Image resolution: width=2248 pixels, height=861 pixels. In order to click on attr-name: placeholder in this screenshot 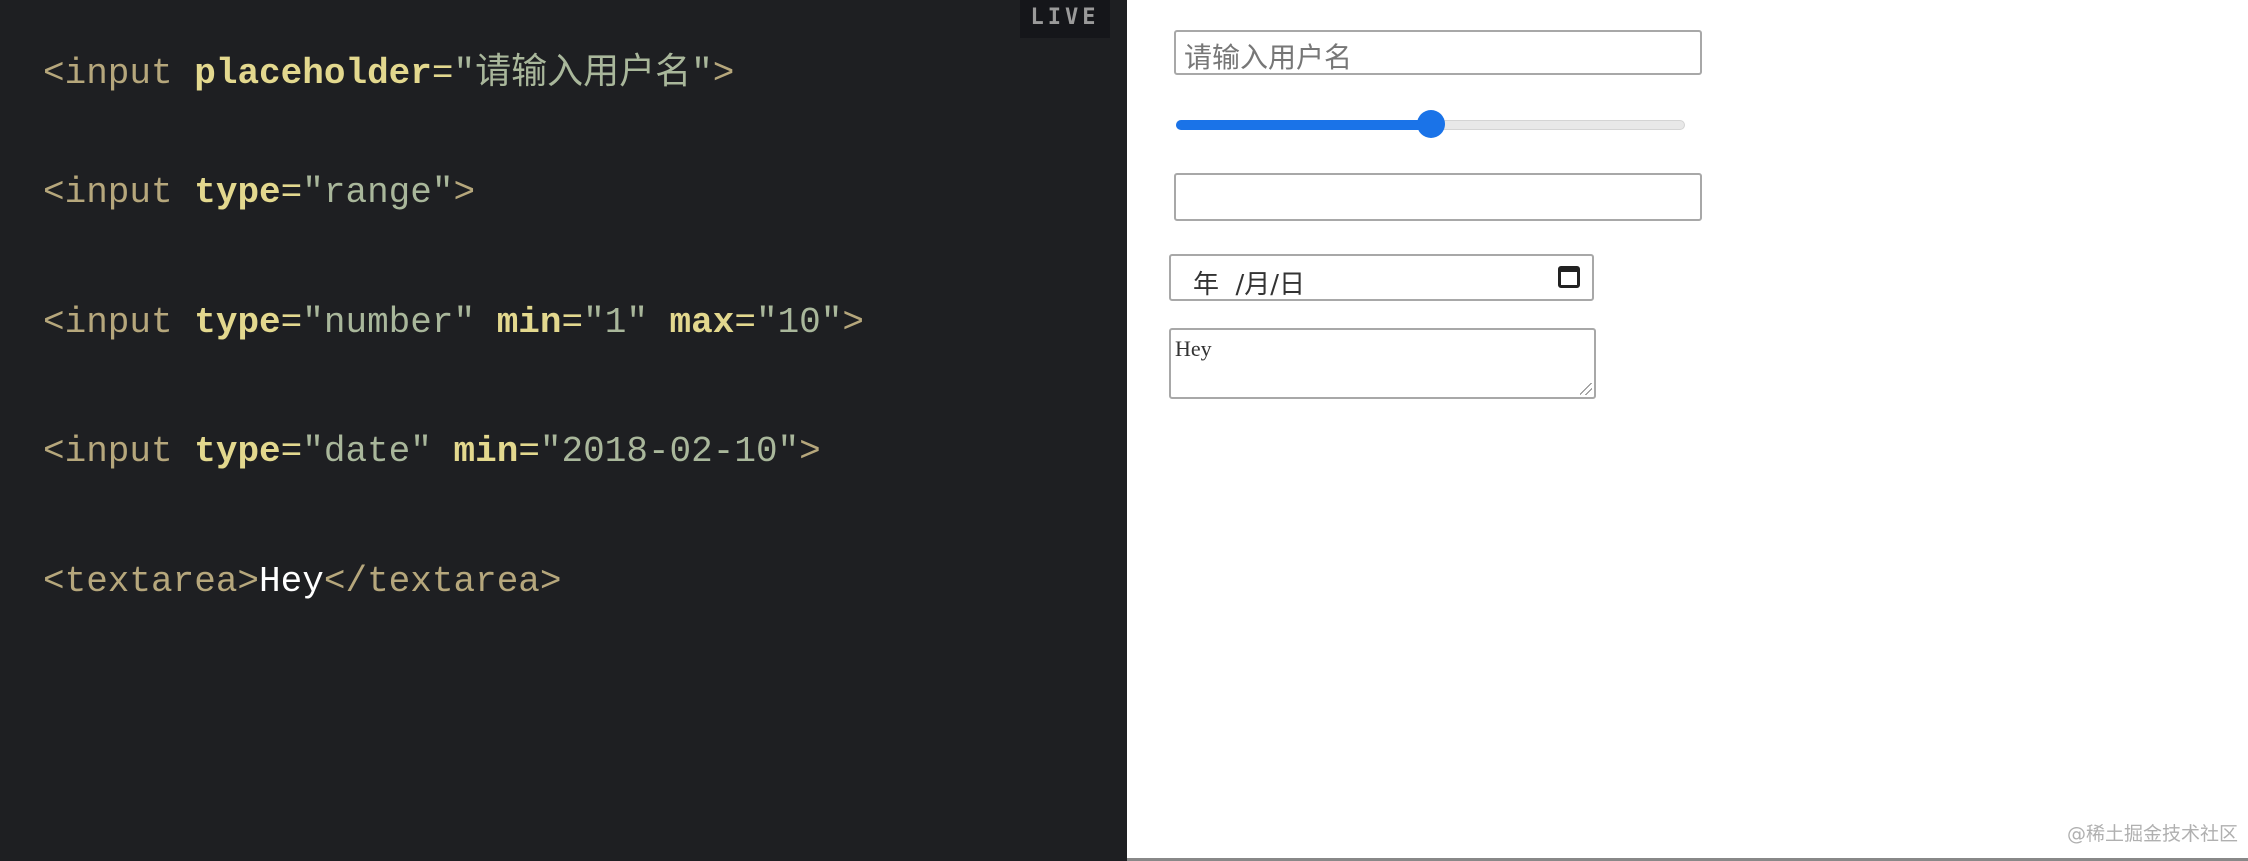, I will do `click(313, 73)`.